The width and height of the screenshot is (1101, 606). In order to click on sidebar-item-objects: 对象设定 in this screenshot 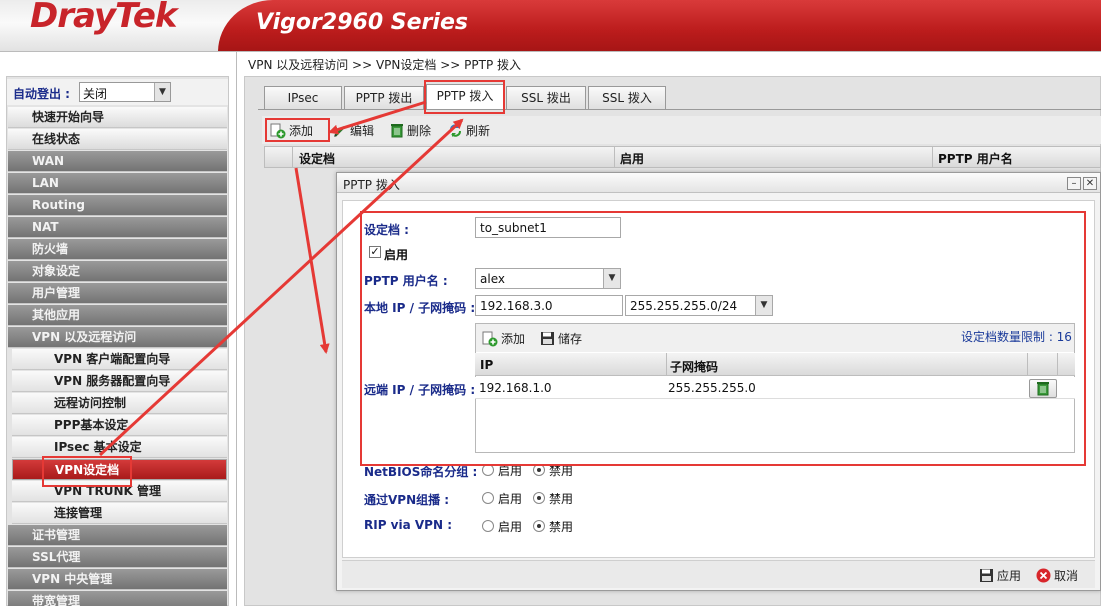, I will do `click(117, 271)`.